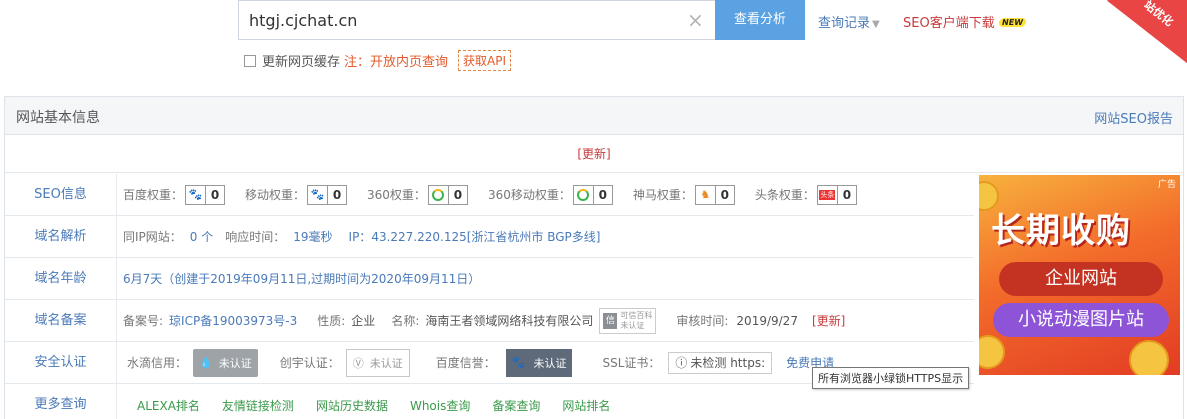 The image size is (1187, 419). What do you see at coordinates (153, 195) in the screenshot?
I see `weight-label: 百度权重：` at bounding box center [153, 195].